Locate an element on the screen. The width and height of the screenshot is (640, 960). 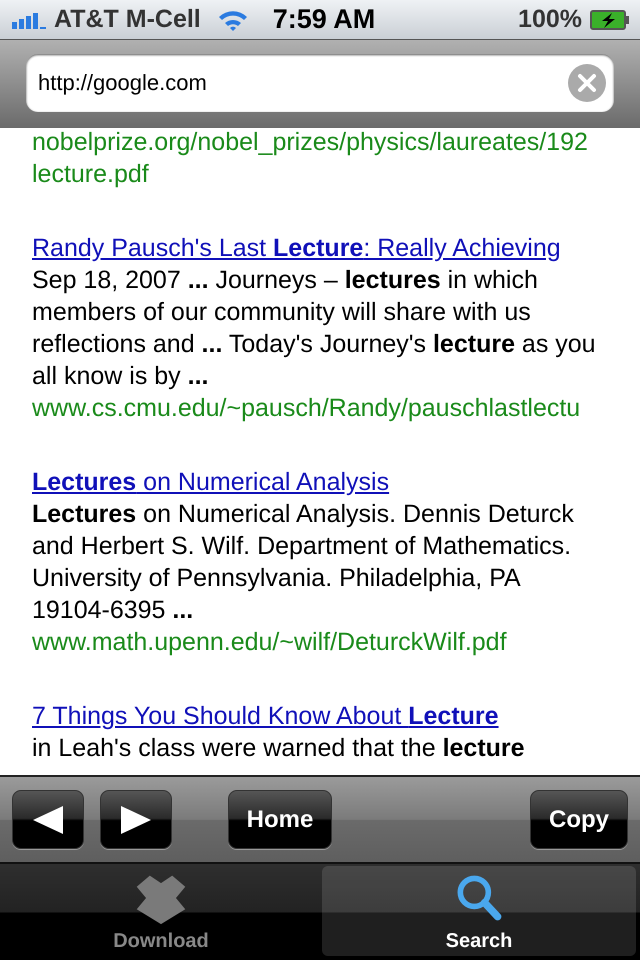
result-link: Lectures on Numerical Analysis is located at coordinates (211, 482).